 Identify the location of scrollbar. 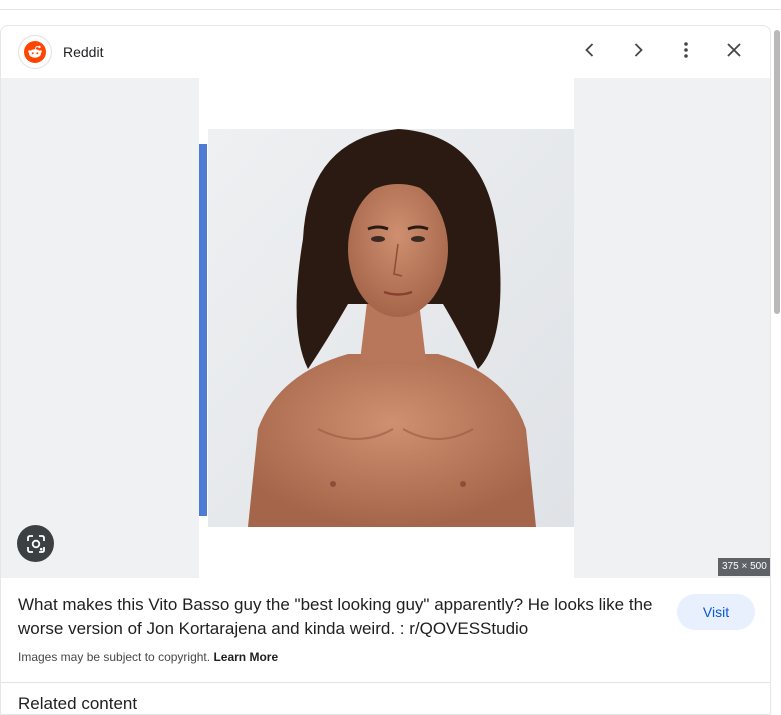
(776, 364).